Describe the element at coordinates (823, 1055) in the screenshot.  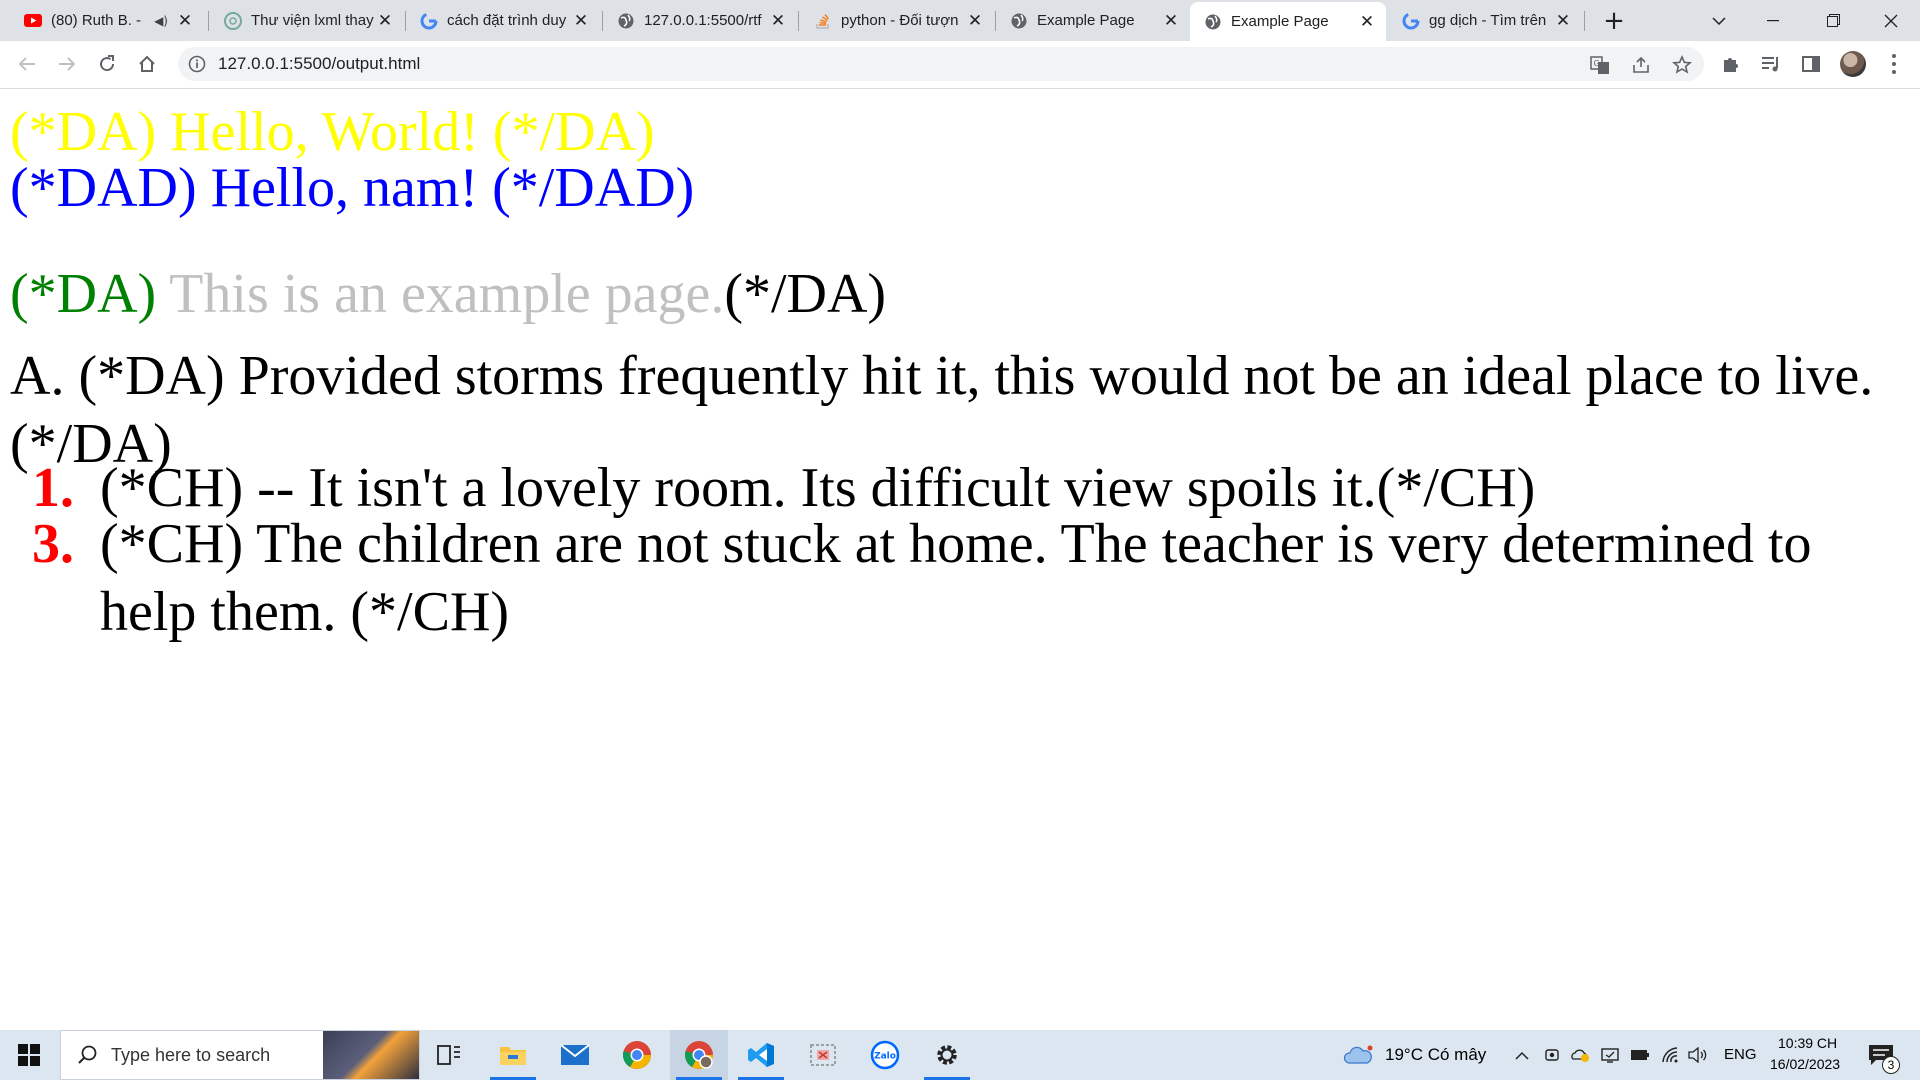
I see `snipping-tool-icon` at that location.